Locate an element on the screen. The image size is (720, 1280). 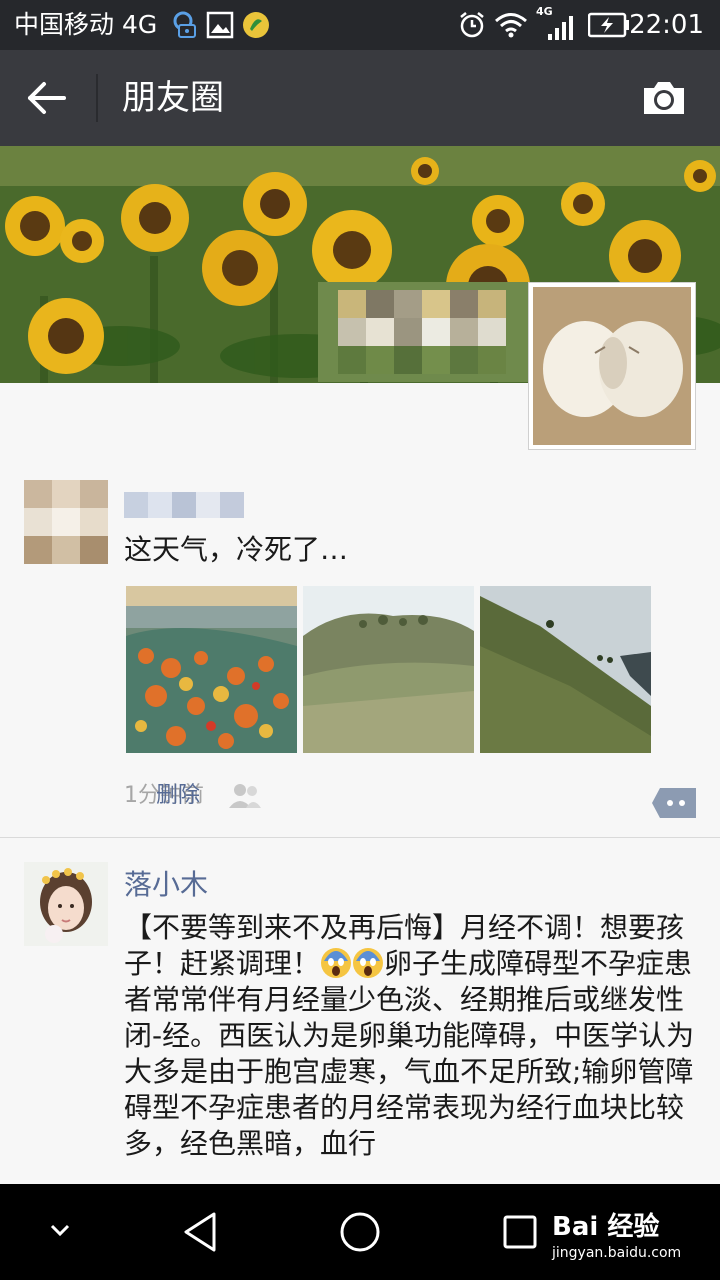
app-logo-icon is located at coordinates (256, 25).